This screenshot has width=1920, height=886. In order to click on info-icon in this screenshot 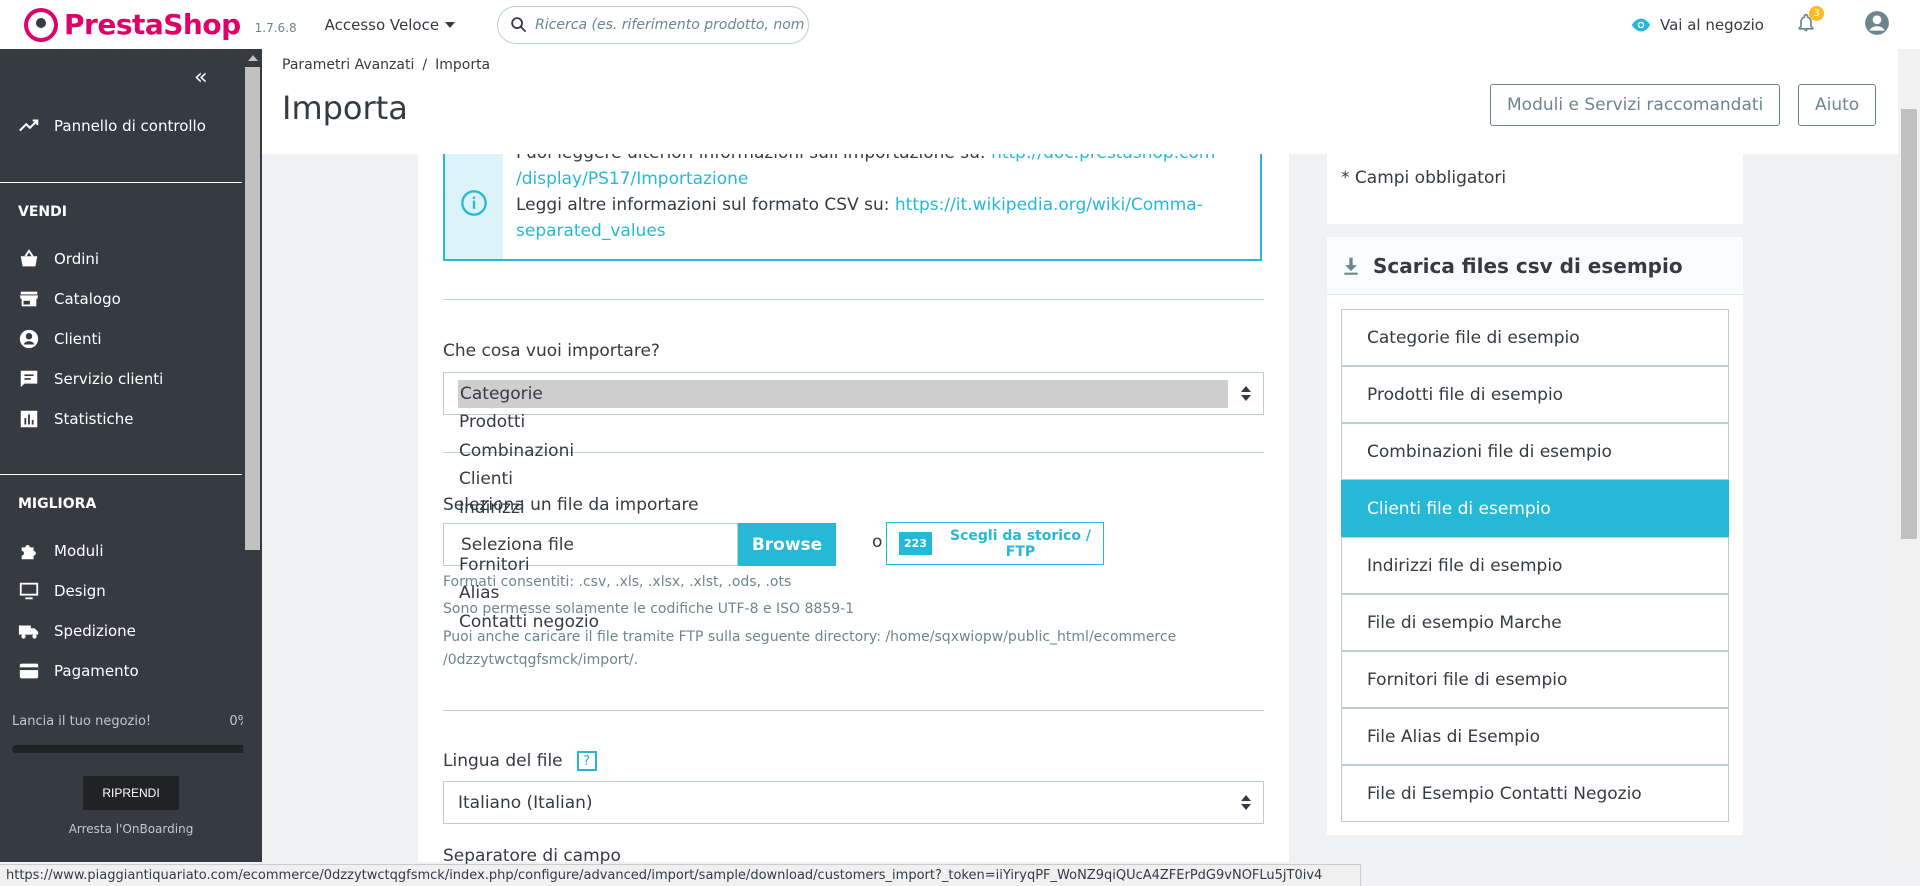, I will do `click(474, 202)`.